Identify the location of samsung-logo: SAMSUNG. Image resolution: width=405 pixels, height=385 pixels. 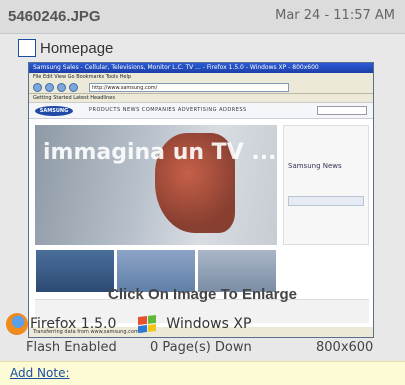
(54, 111).